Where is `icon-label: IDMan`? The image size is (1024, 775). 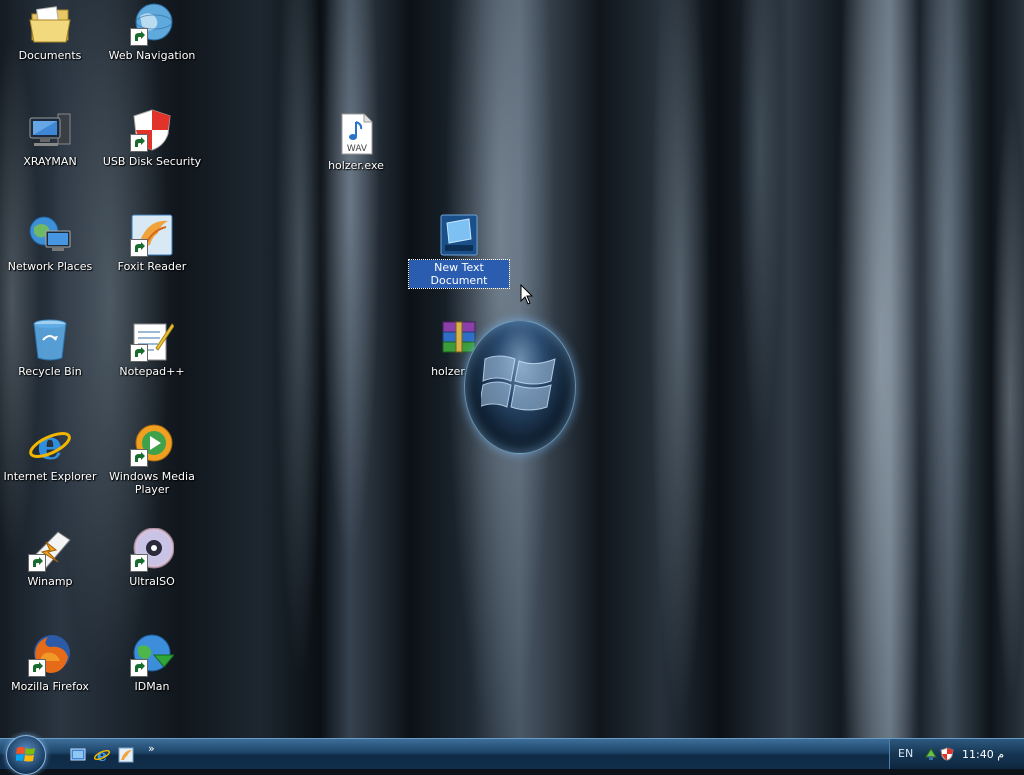
icon-label: IDMan is located at coordinates (152, 686).